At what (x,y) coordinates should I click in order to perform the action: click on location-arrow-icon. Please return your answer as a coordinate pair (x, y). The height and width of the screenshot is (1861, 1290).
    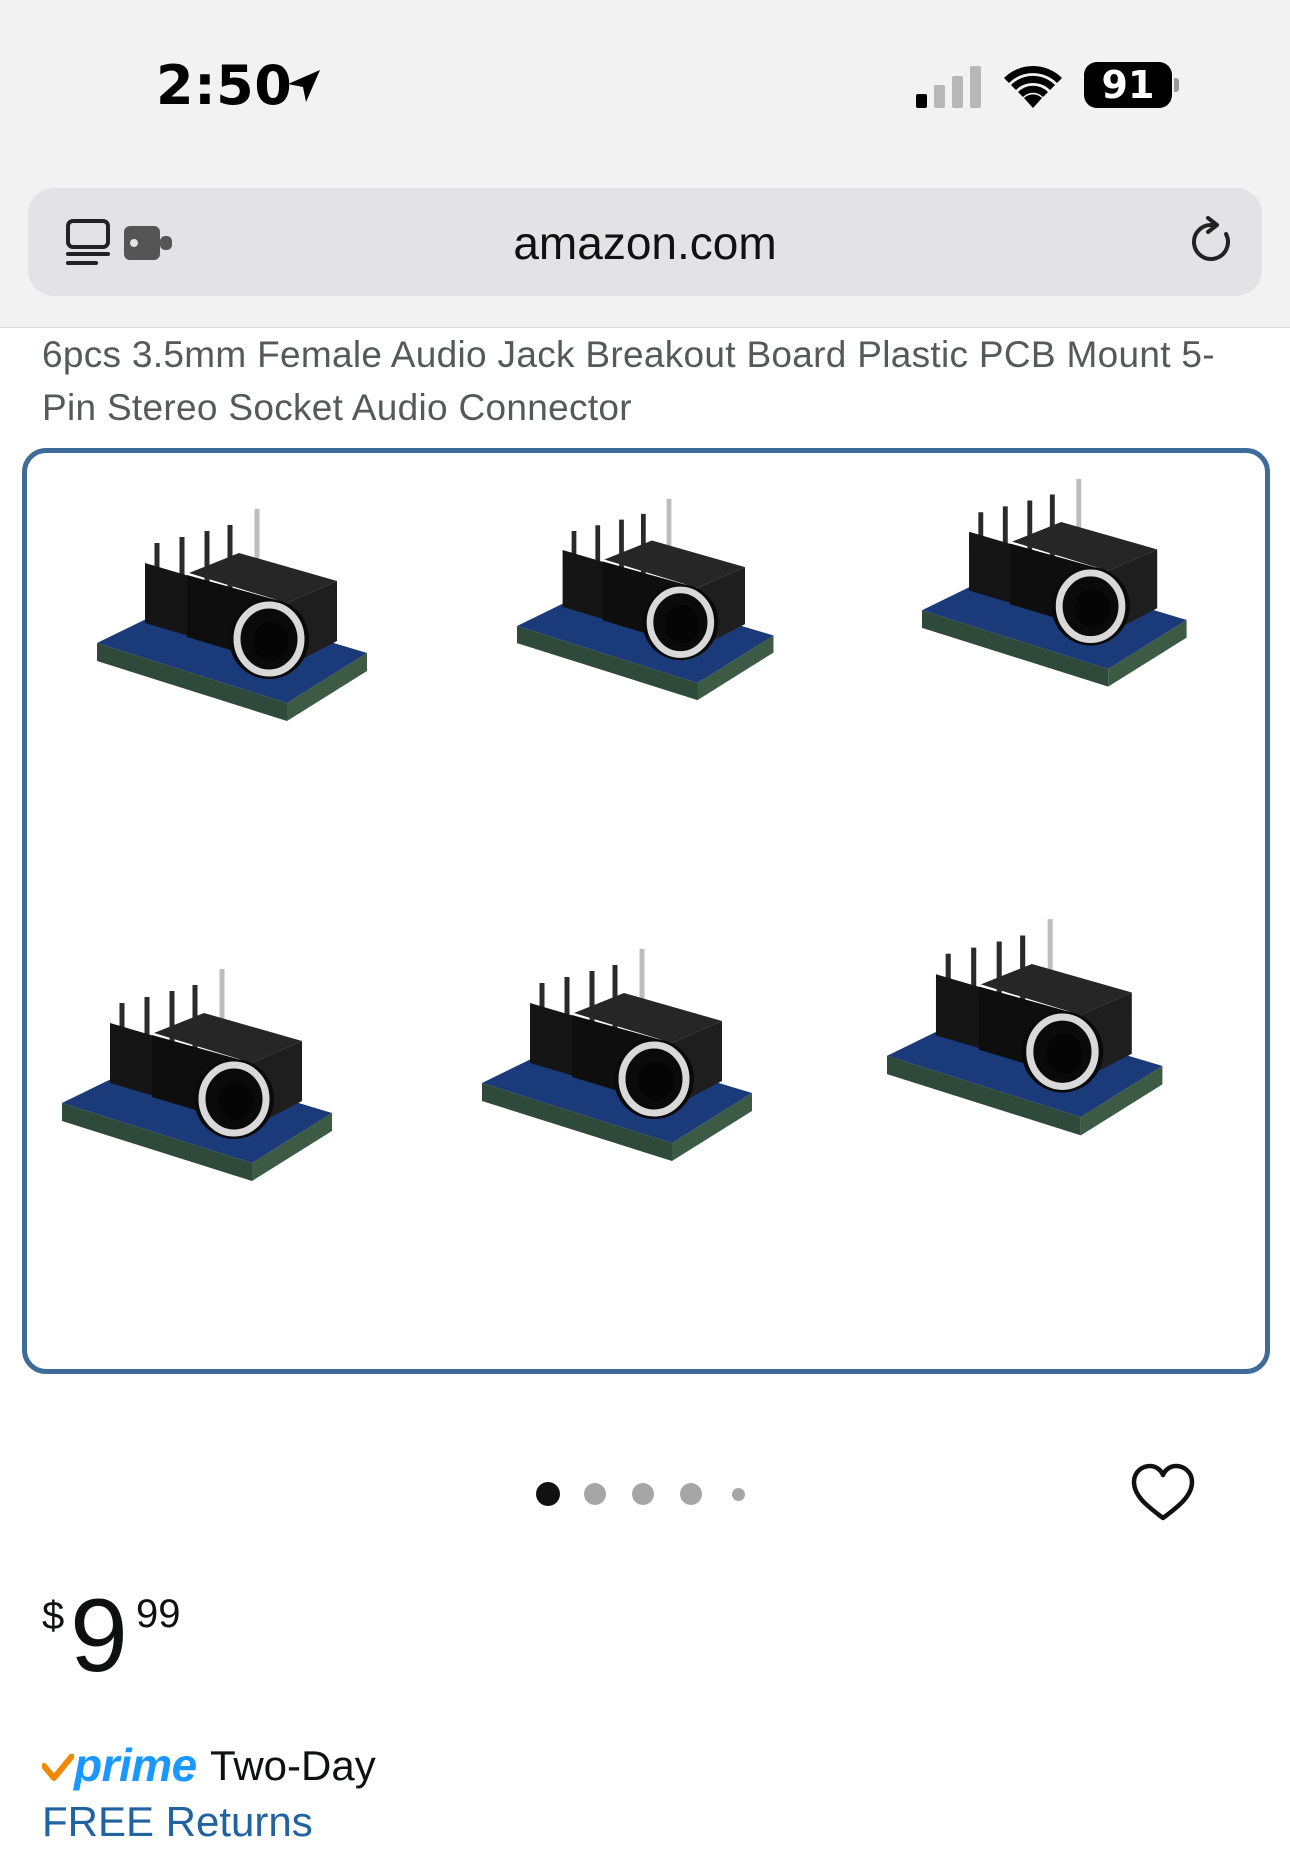
    Looking at the image, I should click on (304, 86).